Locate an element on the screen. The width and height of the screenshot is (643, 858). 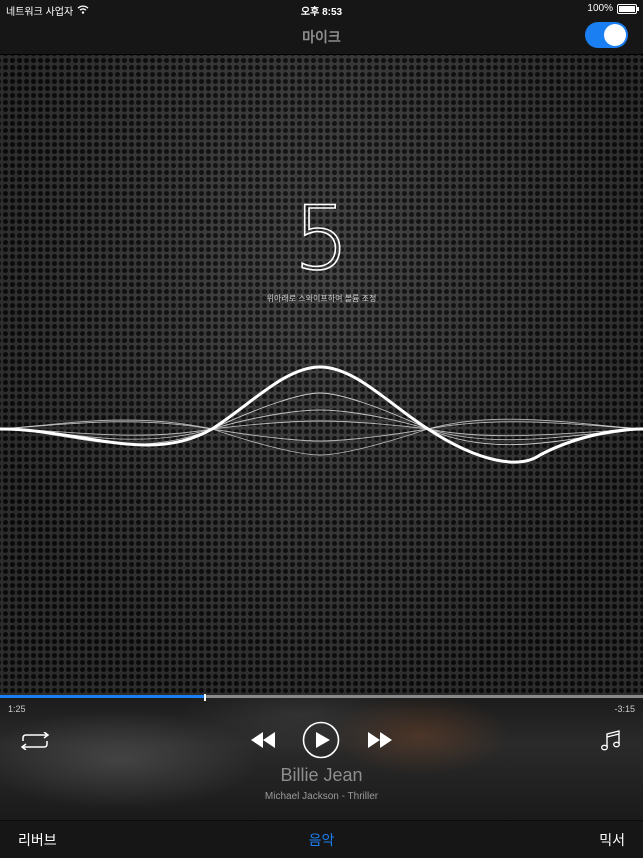
music-note-icon is located at coordinates (610, 740).